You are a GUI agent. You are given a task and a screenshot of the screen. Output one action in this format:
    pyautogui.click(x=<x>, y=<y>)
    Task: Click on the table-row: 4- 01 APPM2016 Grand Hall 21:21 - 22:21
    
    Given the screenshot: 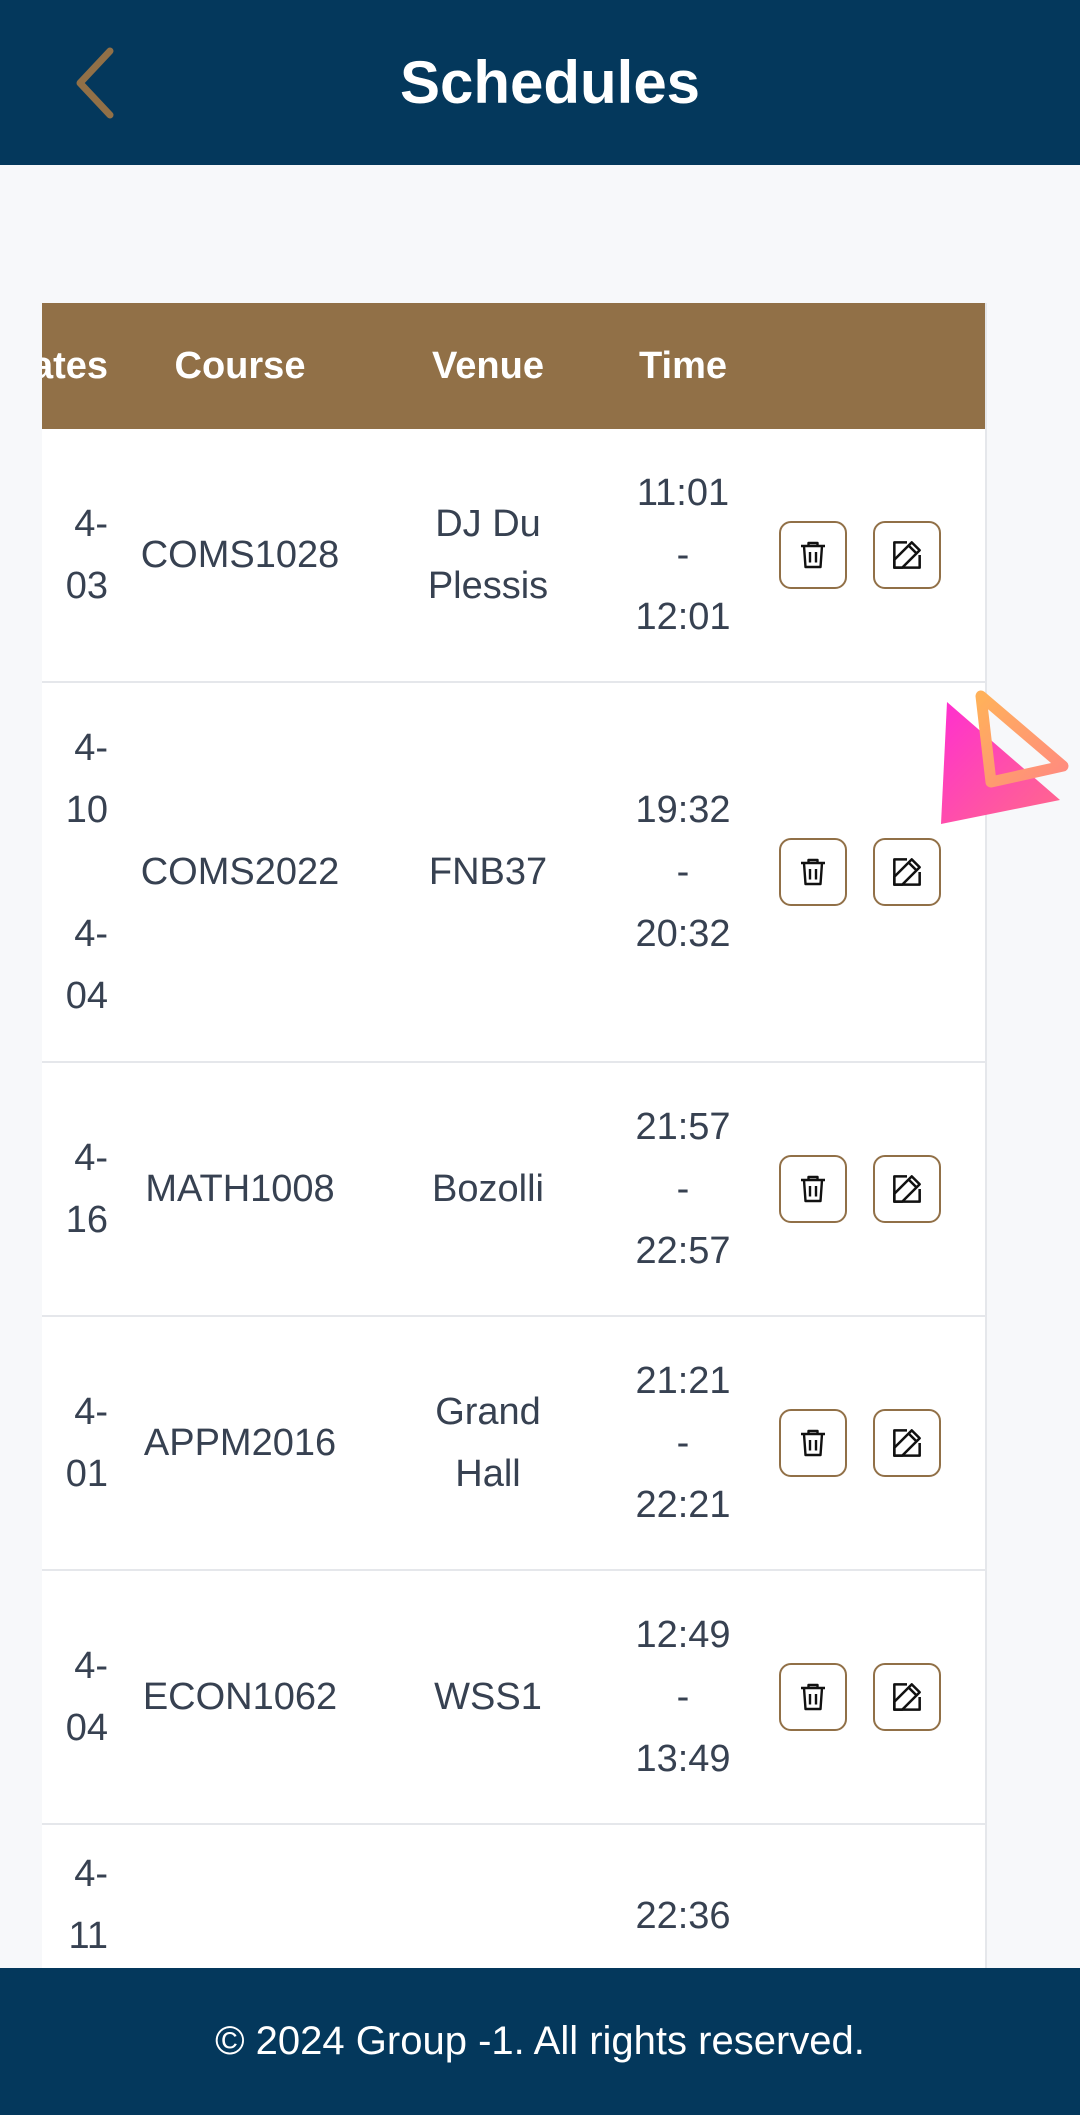 What is the action you would take?
    pyautogui.click(x=513, y=1444)
    